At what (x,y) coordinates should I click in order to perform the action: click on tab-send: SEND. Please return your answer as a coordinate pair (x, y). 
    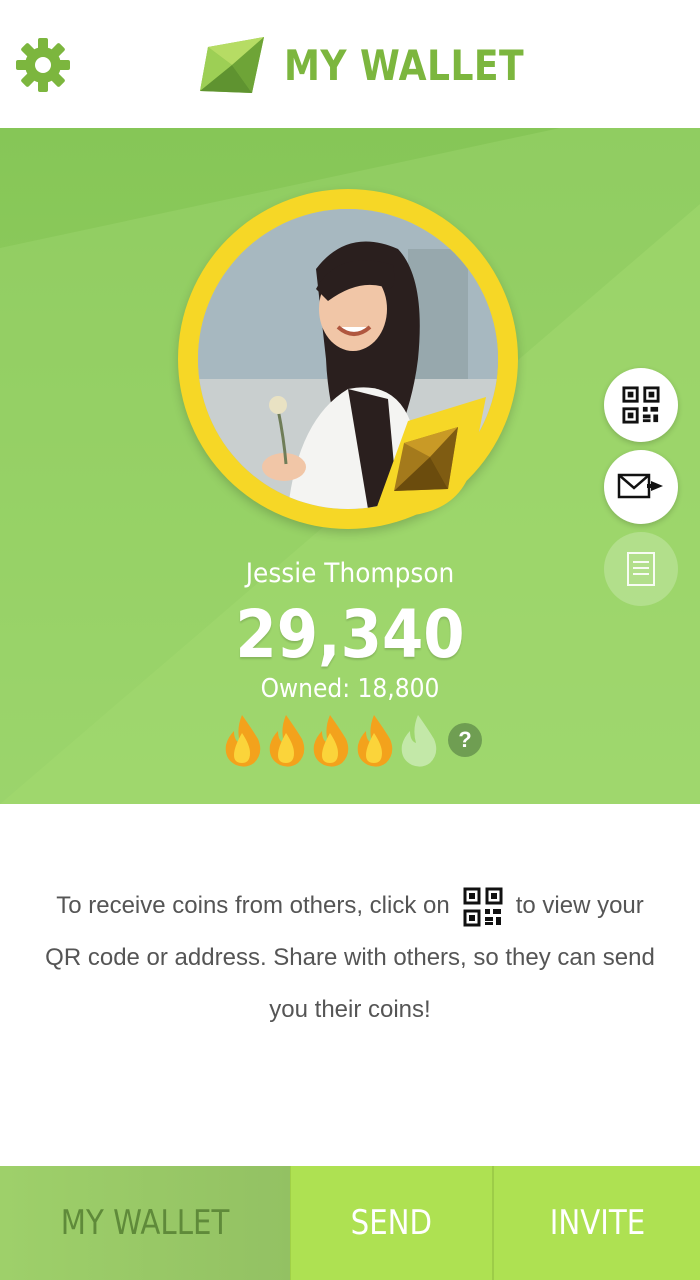
    Looking at the image, I should click on (391, 1223).